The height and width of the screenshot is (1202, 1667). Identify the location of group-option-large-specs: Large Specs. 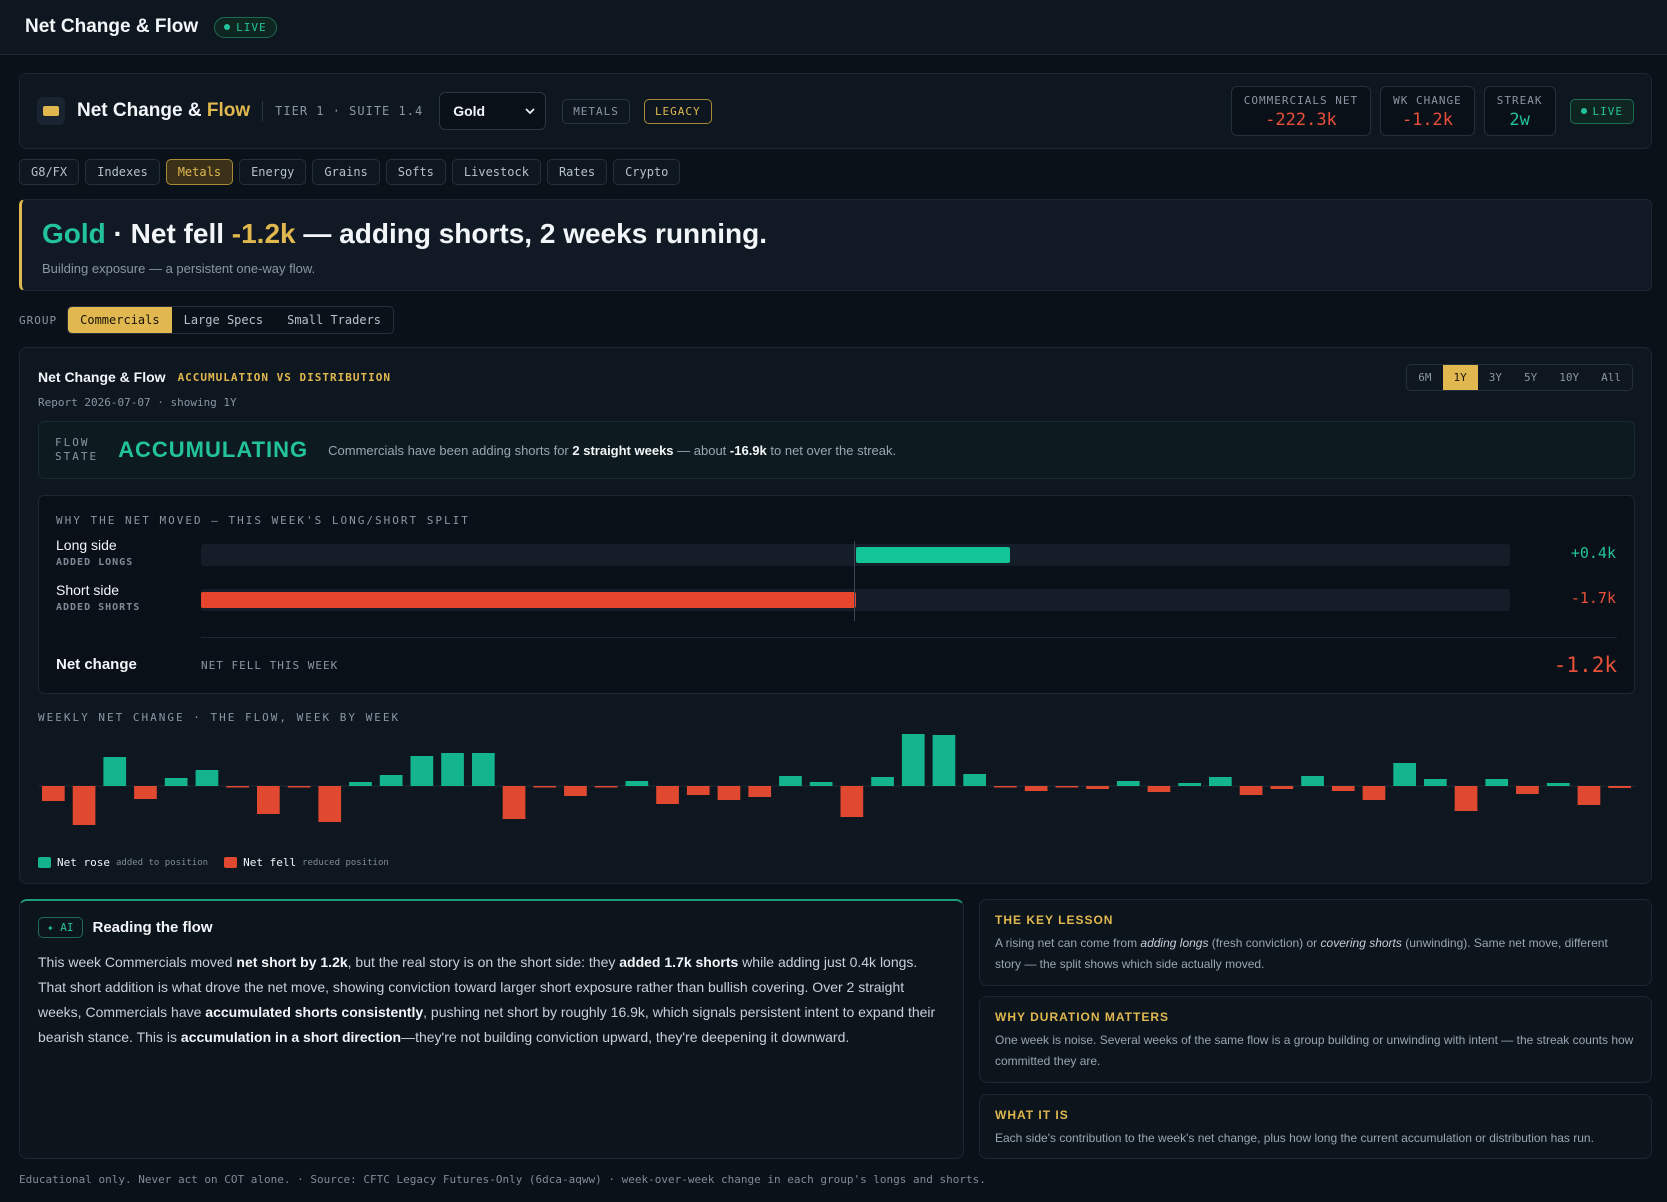
(223, 320).